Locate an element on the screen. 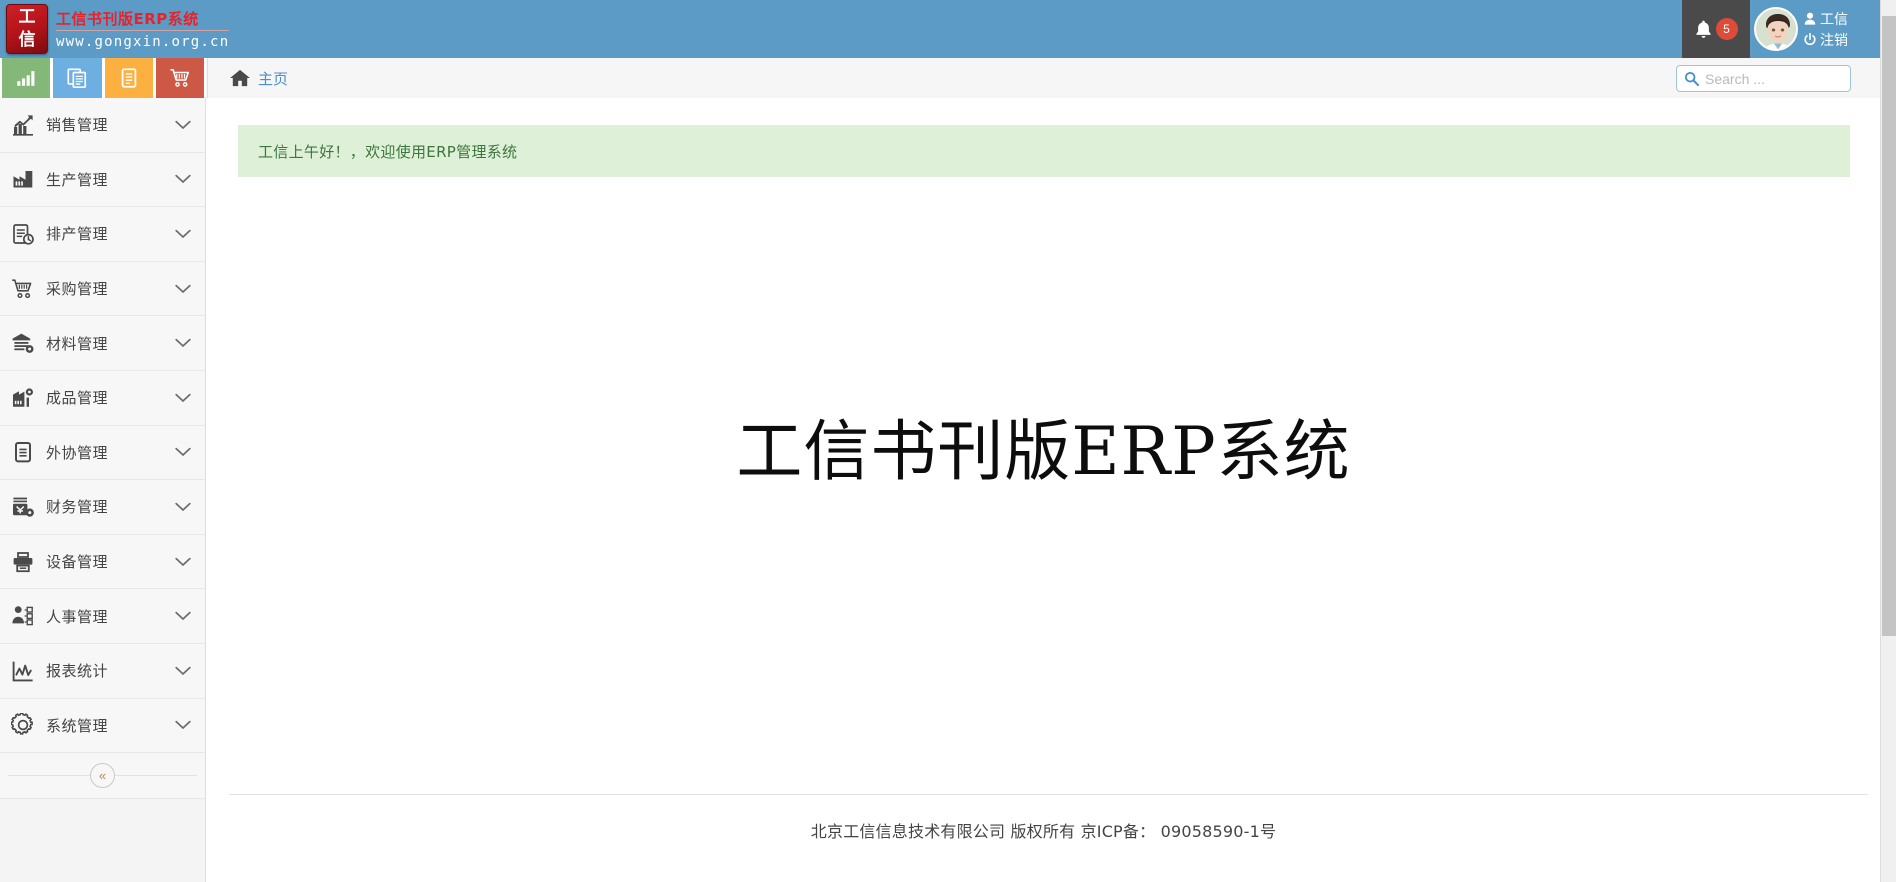 Image resolution: width=1896 pixels, height=882 pixels. brand-block: 工 信 工信书刊版ERP系统 www.gongxin.org.cn is located at coordinates (115, 29).